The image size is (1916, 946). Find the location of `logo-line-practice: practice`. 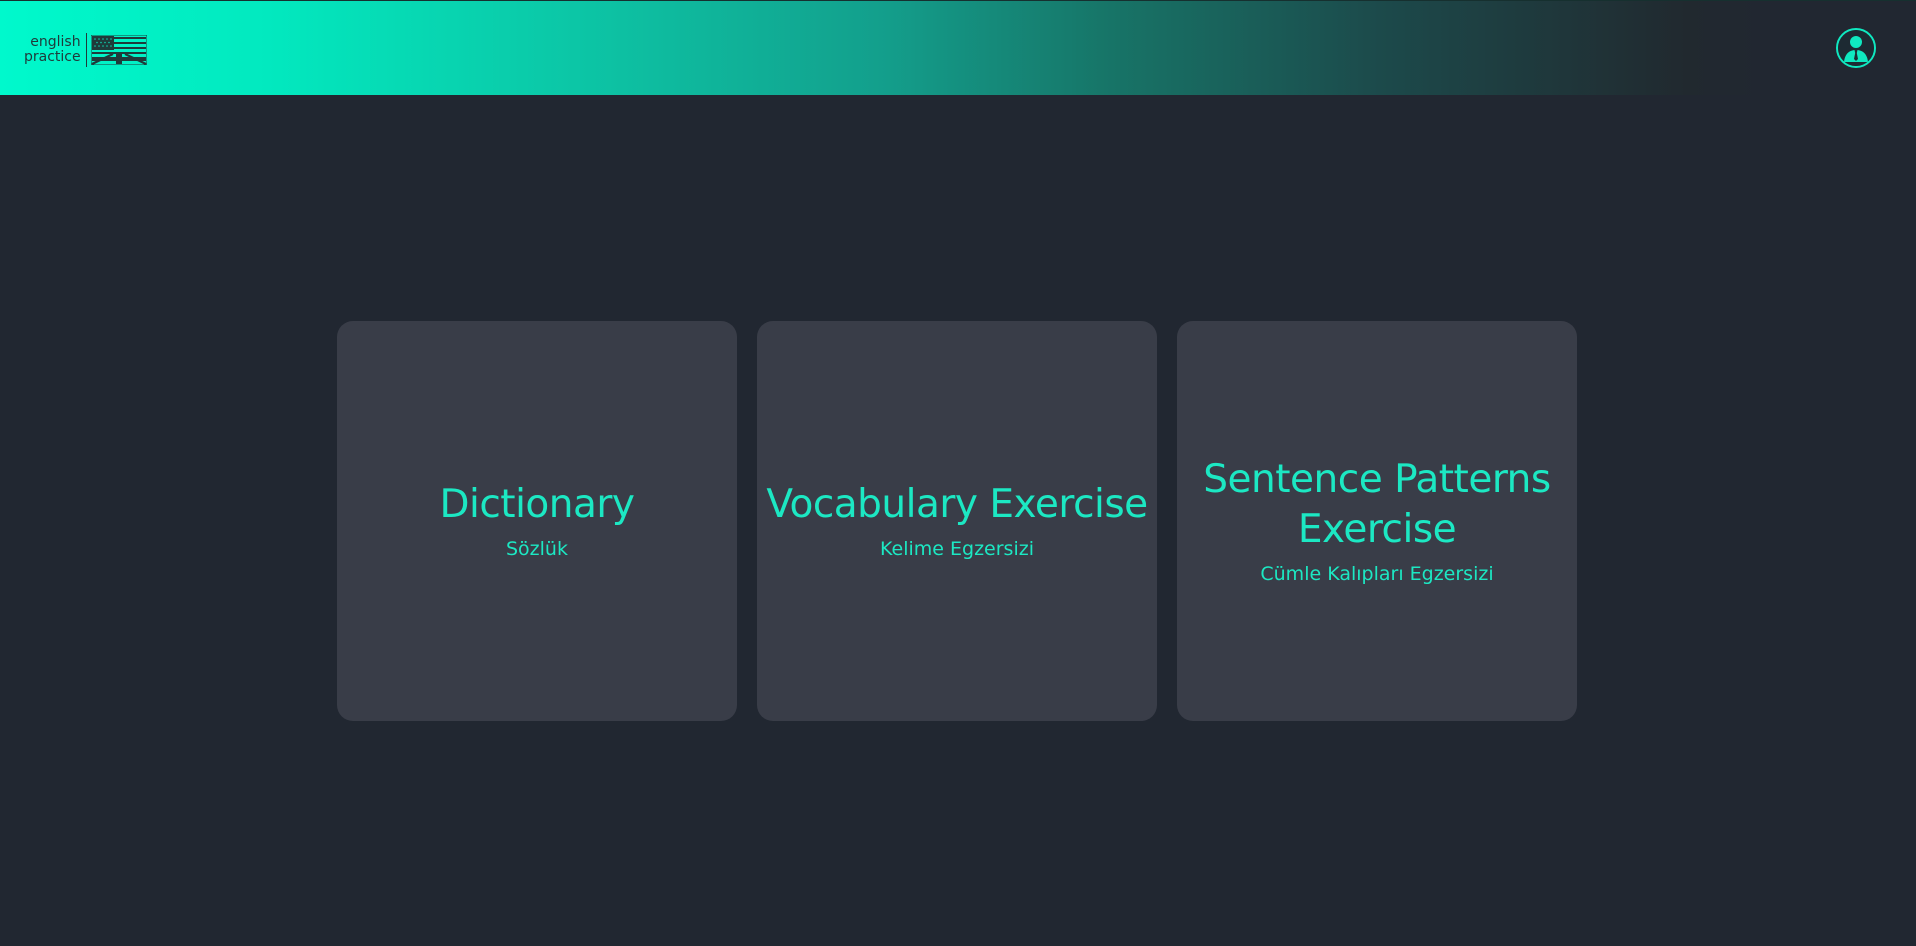

logo-line-practice: practice is located at coordinates (52, 57).